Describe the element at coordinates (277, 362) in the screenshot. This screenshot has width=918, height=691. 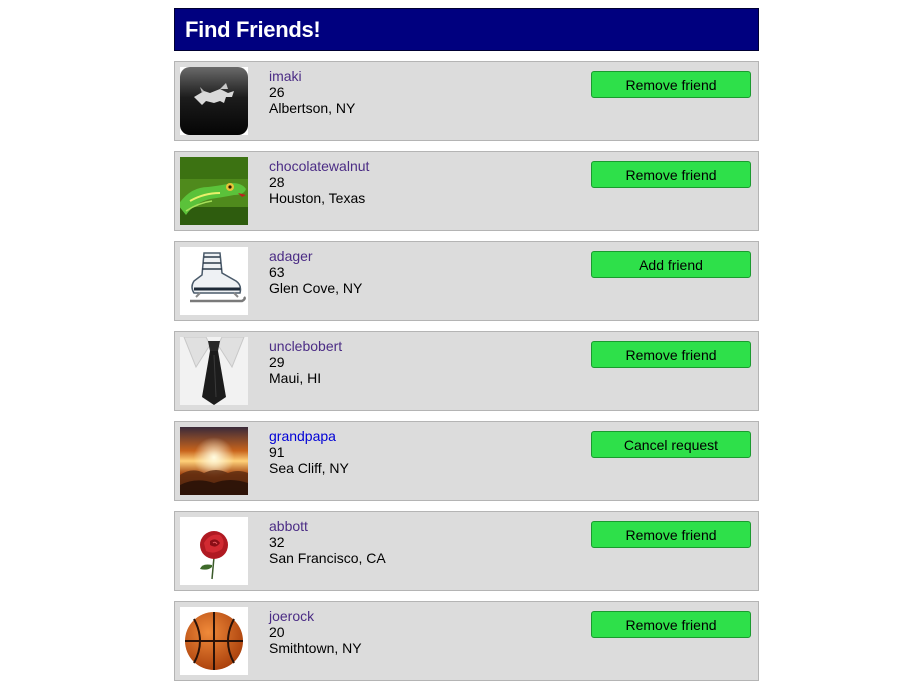
I see `friend-age: 29` at that location.